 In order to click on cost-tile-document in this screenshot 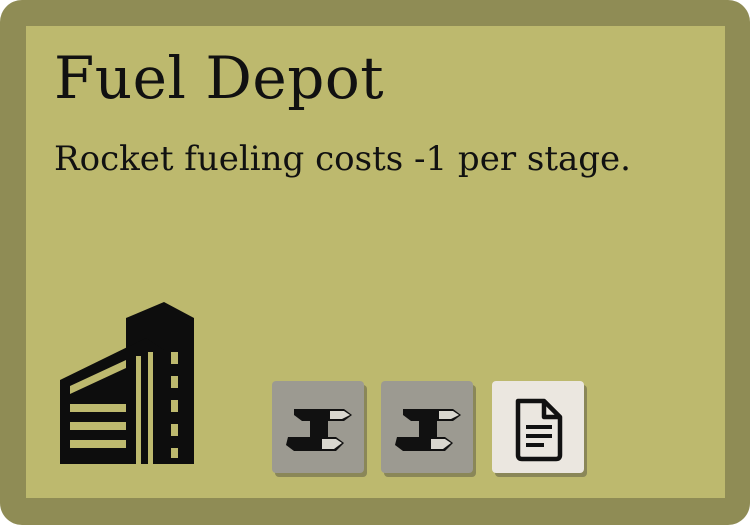, I will do `click(538, 427)`.